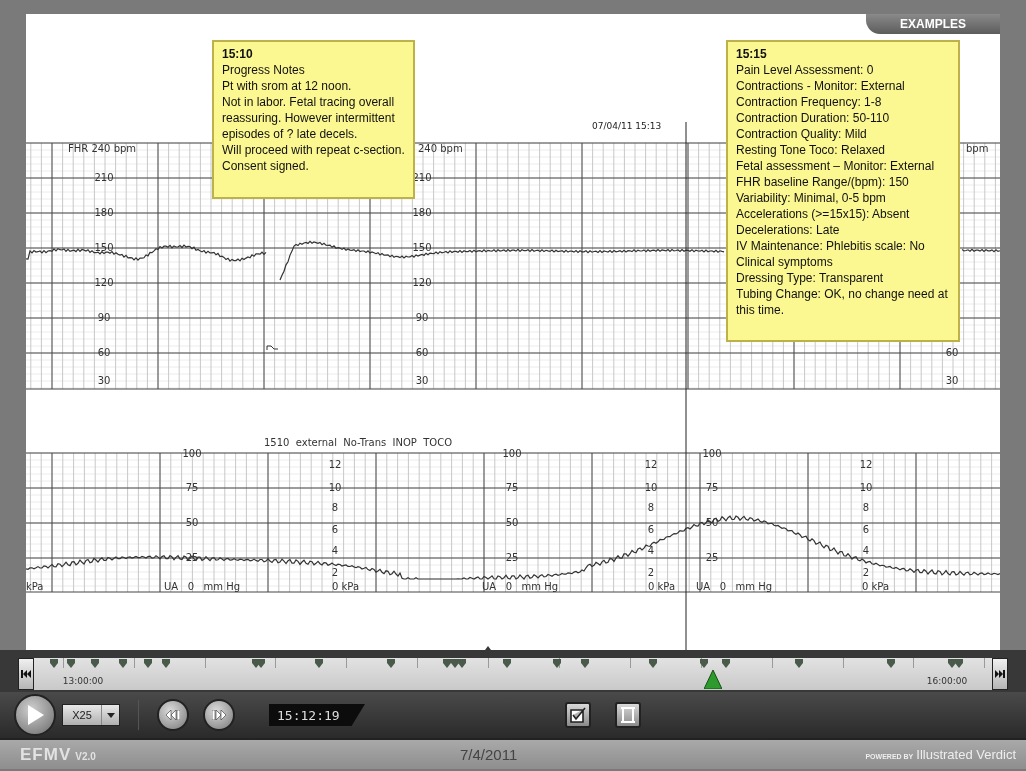 The image size is (1026, 771). Describe the element at coordinates (1000, 674) in the screenshot. I see `skip-end-button` at that location.